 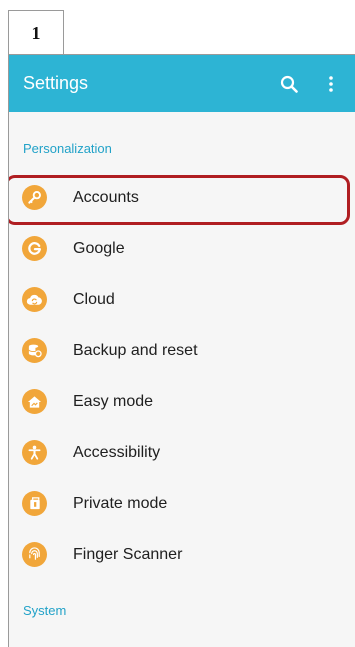 I want to click on settings-item-private-mode: Private mode, so click(x=182, y=503).